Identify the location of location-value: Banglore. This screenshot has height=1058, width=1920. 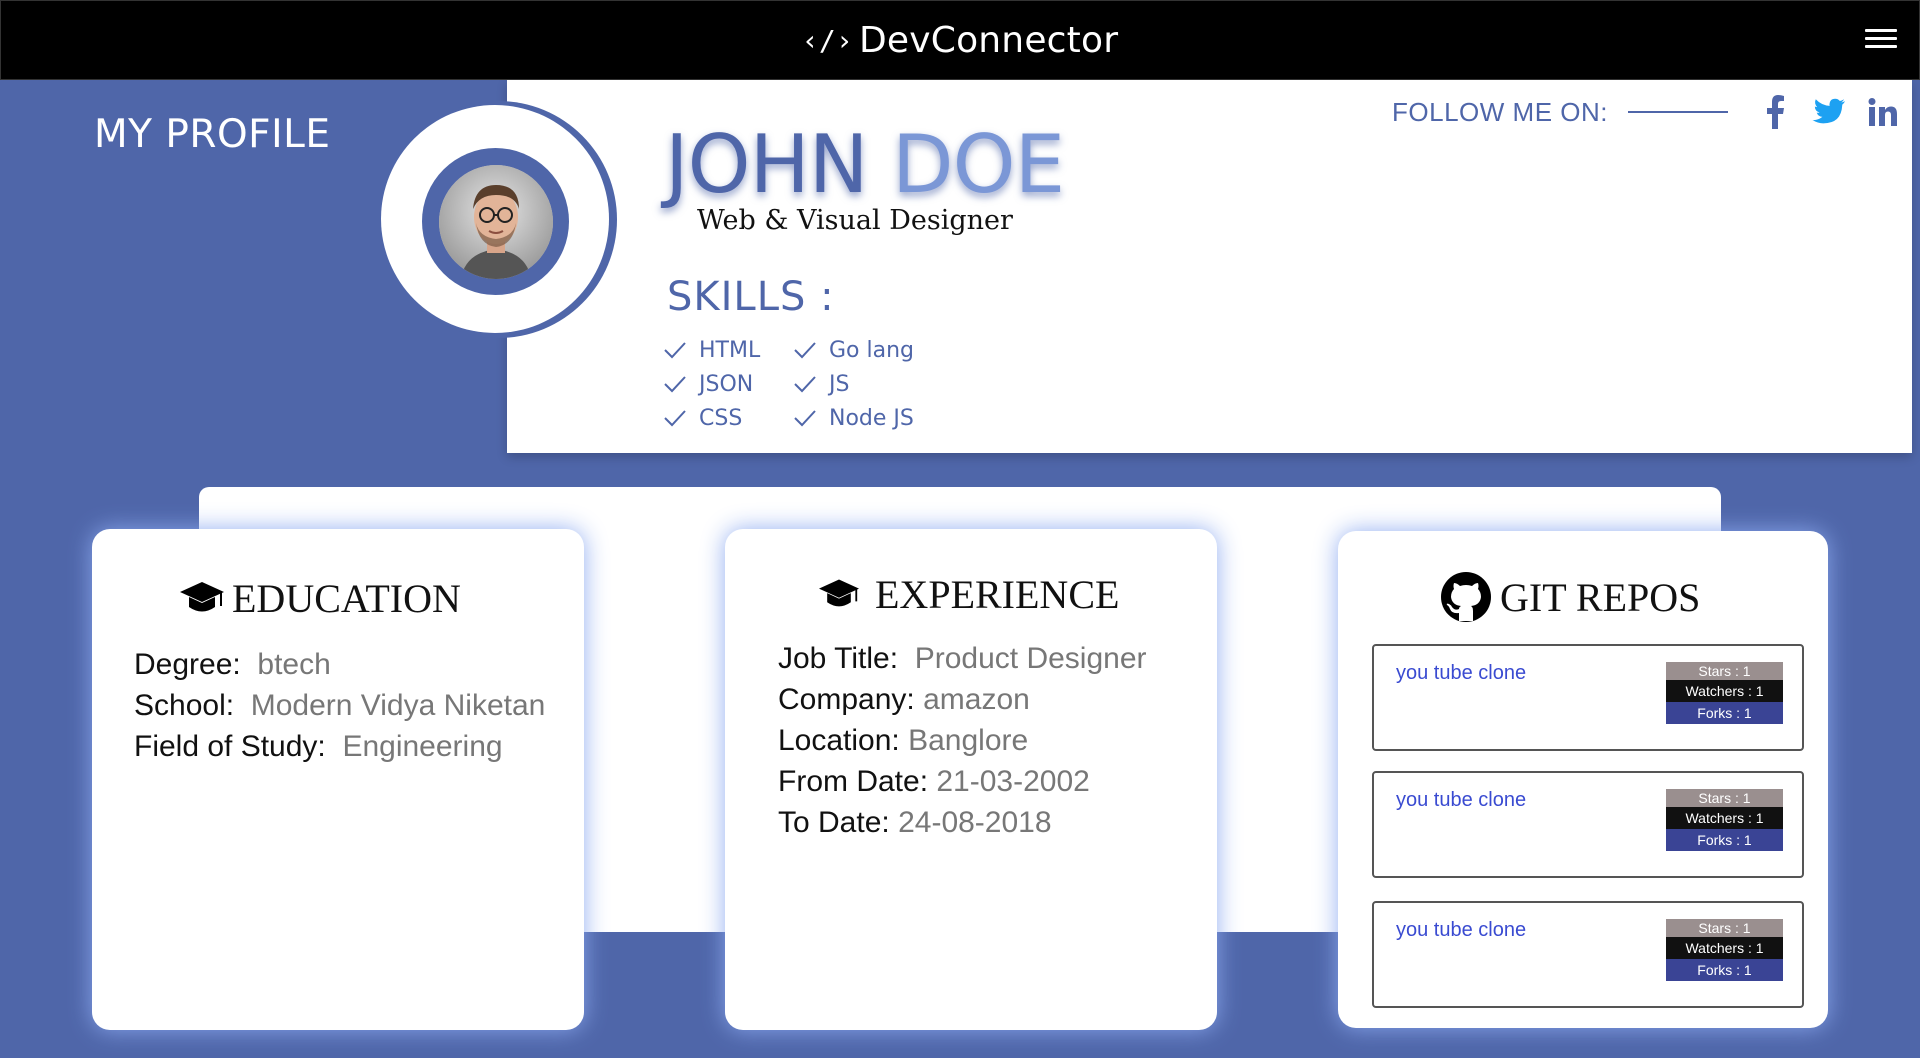
(968, 740).